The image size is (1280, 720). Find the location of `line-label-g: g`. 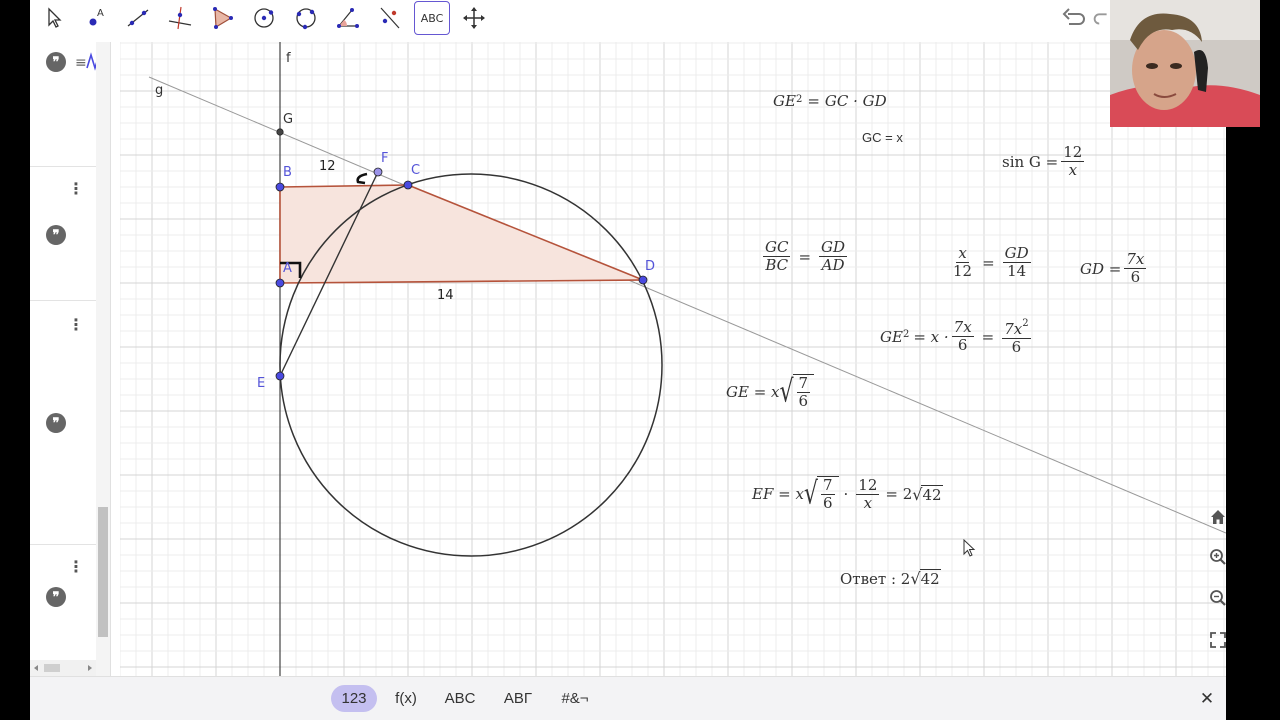

line-label-g: g is located at coordinates (159, 90).